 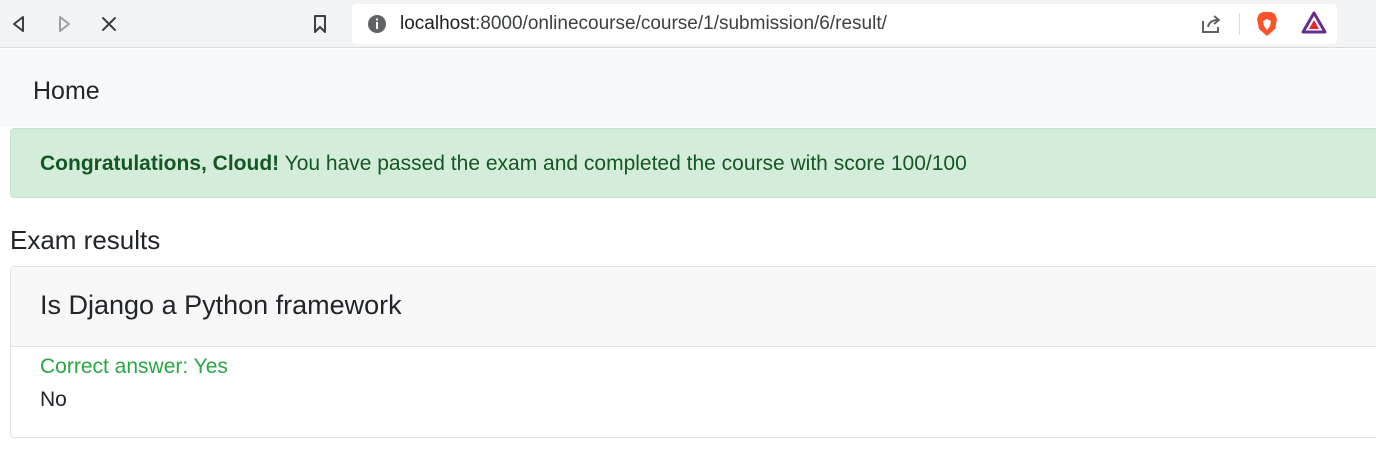 I want to click on alert-congrats: Congratulations, Cloud!, so click(x=160, y=163).